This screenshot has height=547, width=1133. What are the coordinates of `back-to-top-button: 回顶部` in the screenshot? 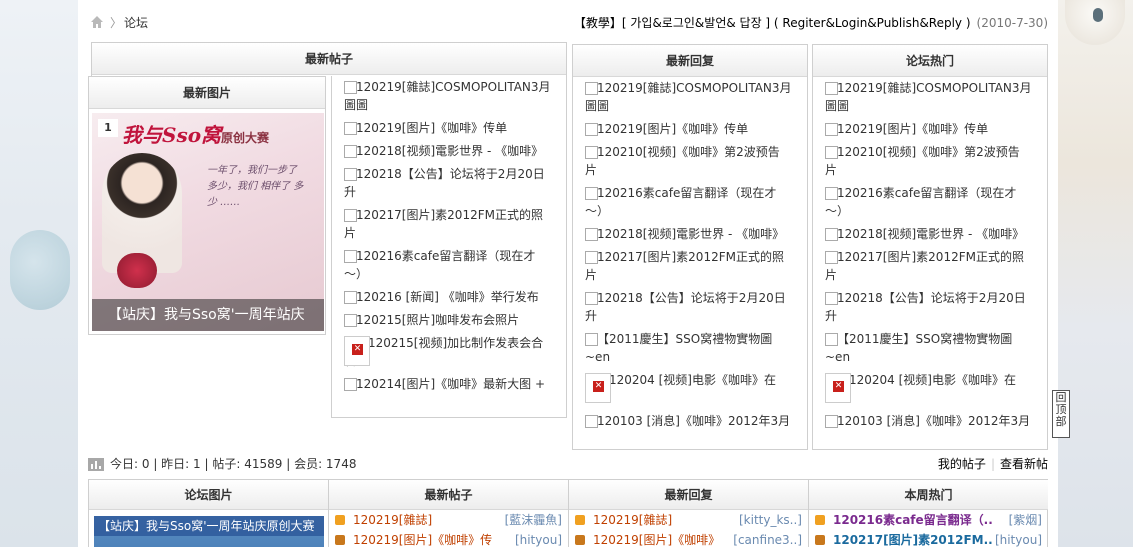 It's located at (1061, 414).